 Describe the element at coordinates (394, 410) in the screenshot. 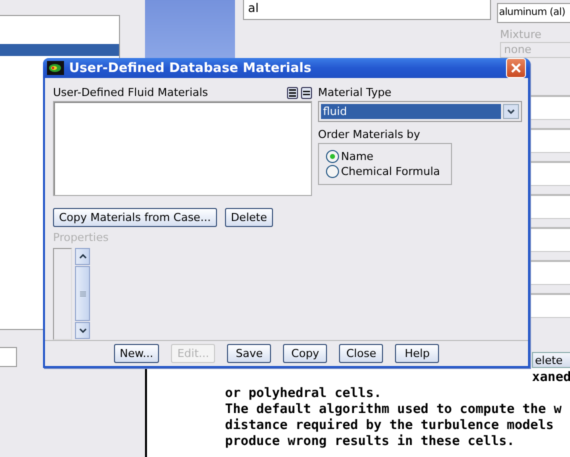

I see `console-line: The default algorithm used to compute the w` at that location.